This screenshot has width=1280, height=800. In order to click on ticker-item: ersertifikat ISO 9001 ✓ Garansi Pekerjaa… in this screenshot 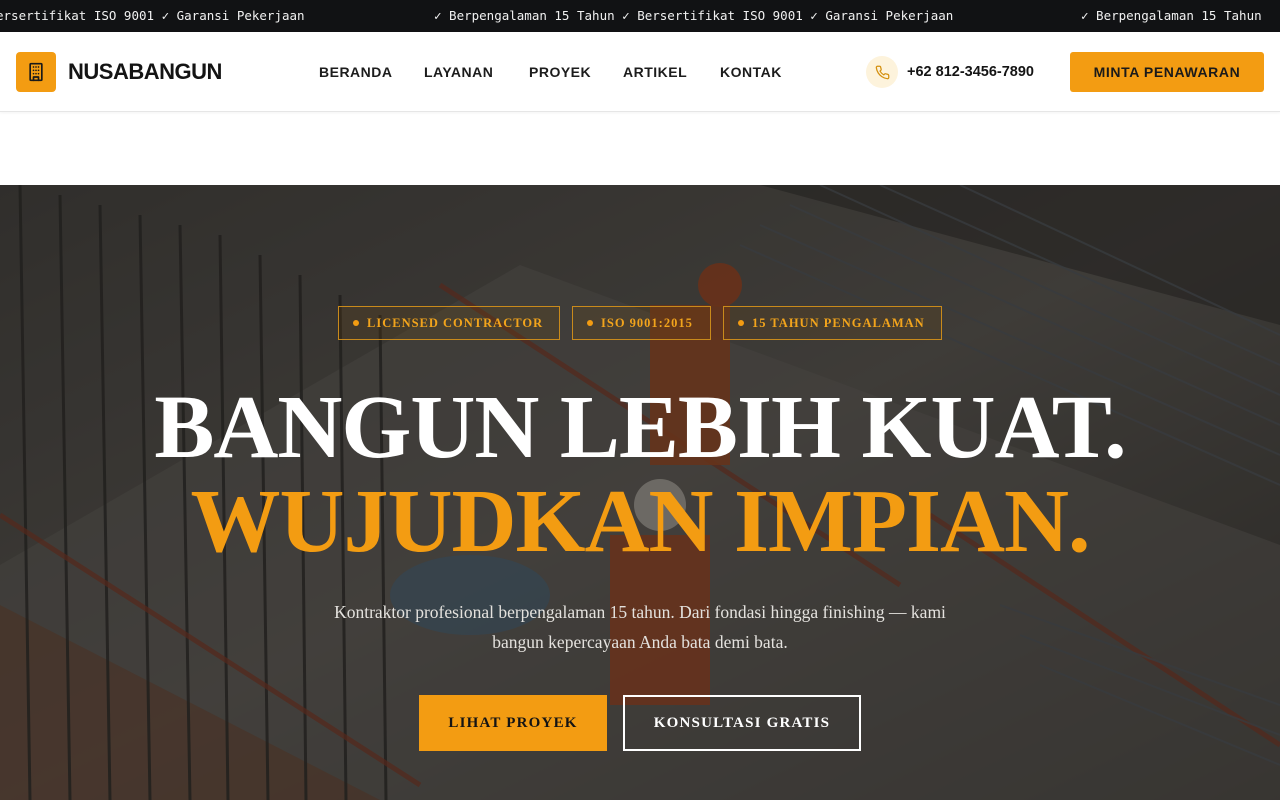, I will do `click(152, 15)`.